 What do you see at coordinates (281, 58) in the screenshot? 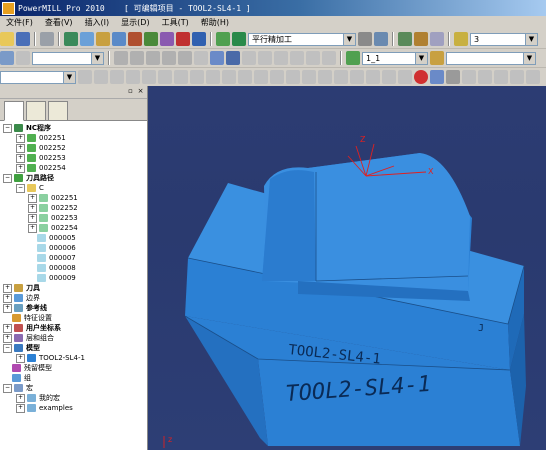
I see `arrow-icon` at bounding box center [281, 58].